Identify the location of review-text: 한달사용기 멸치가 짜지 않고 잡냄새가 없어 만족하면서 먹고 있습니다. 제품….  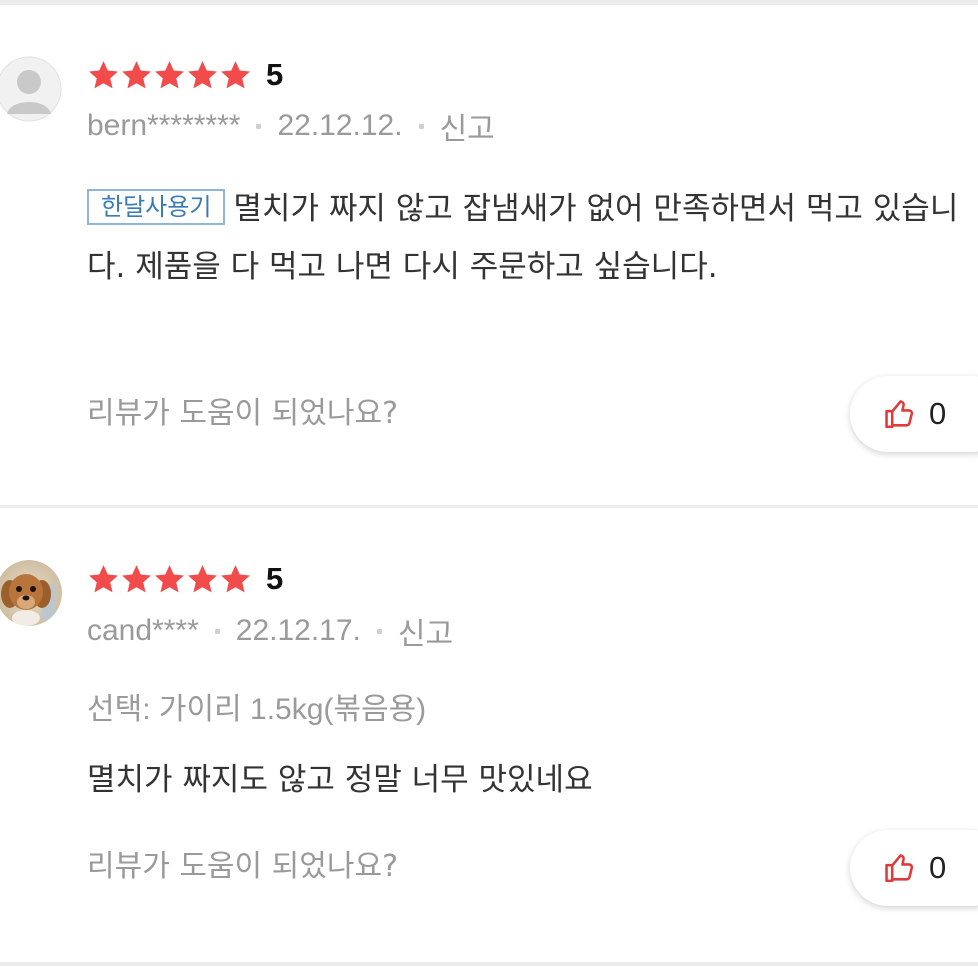
(527, 238).